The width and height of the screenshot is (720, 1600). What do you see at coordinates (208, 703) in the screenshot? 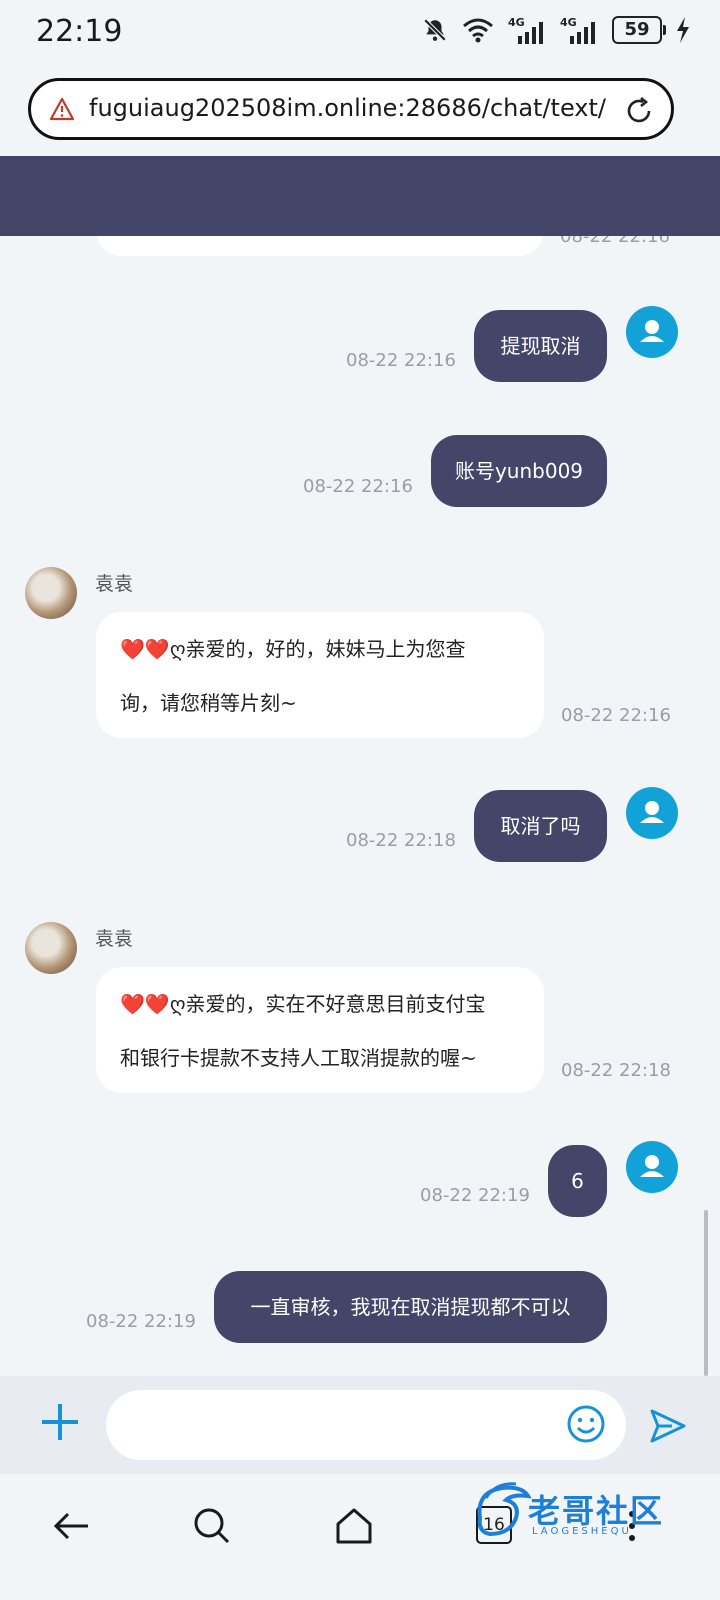
I see `message-line: 询，请您稍等片刻~` at bounding box center [208, 703].